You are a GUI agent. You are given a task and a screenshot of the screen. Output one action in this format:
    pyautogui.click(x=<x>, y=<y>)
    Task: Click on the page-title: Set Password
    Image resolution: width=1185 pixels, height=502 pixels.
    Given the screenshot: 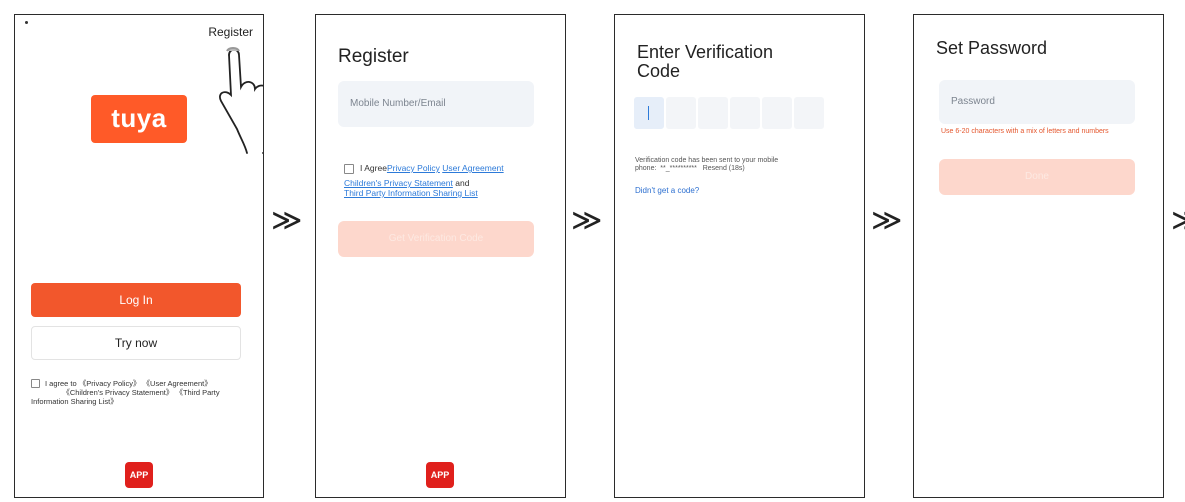 What is the action you would take?
    pyautogui.click(x=992, y=48)
    